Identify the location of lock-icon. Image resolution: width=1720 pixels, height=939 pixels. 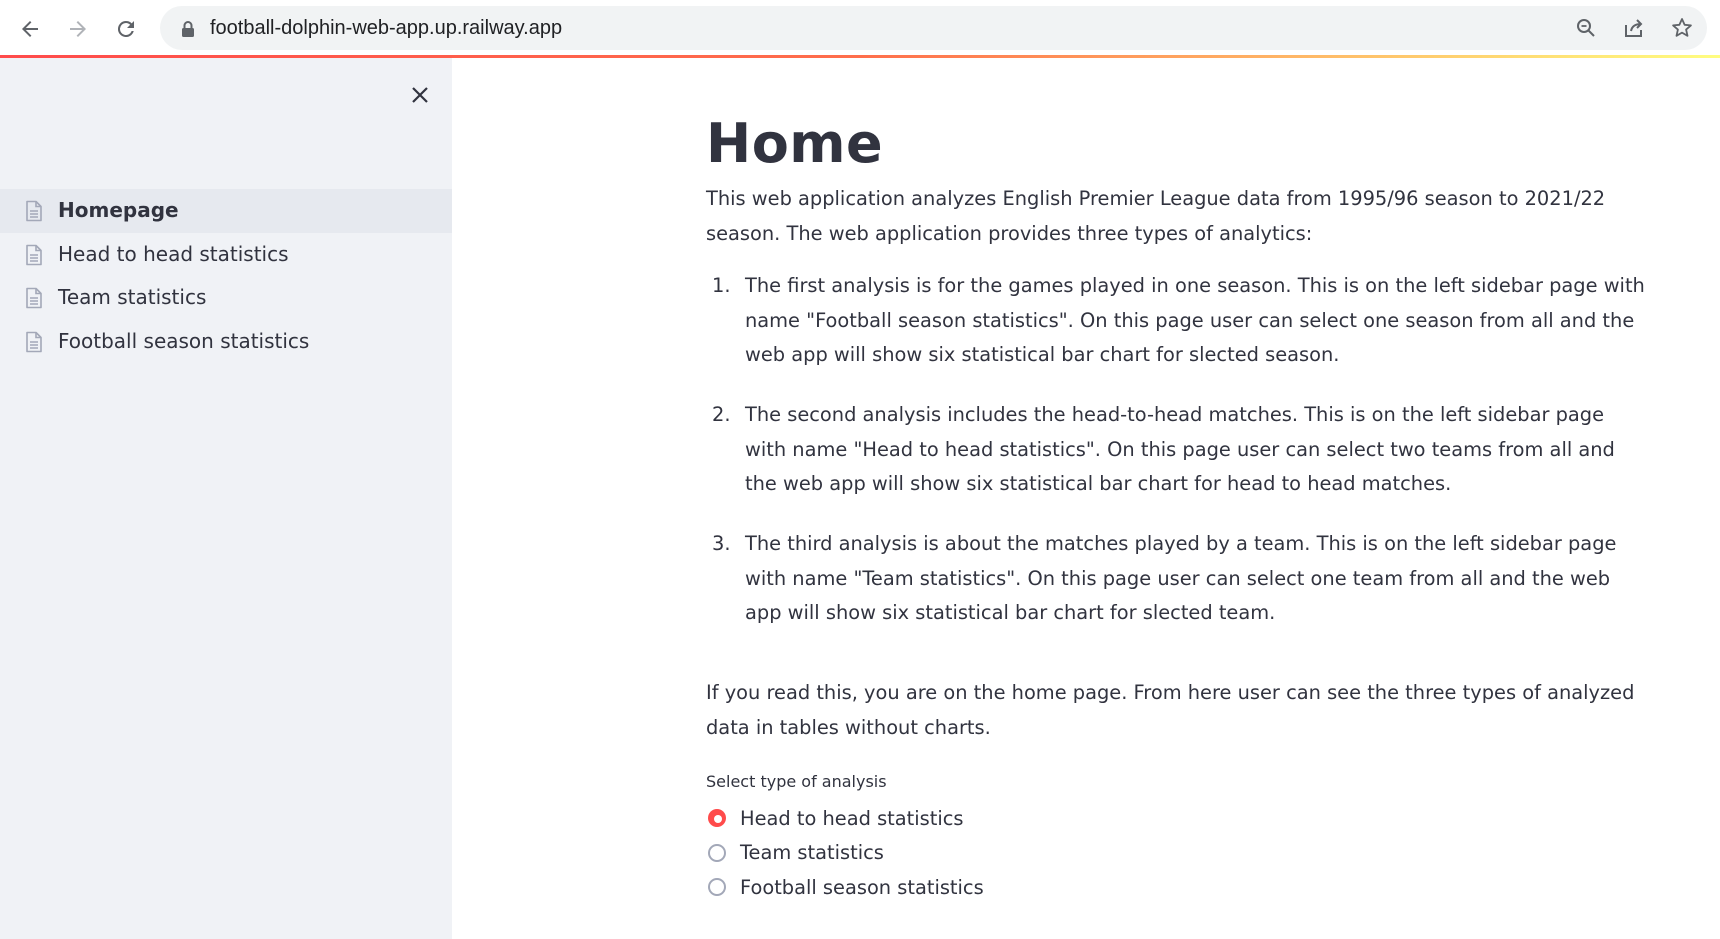
(188, 29).